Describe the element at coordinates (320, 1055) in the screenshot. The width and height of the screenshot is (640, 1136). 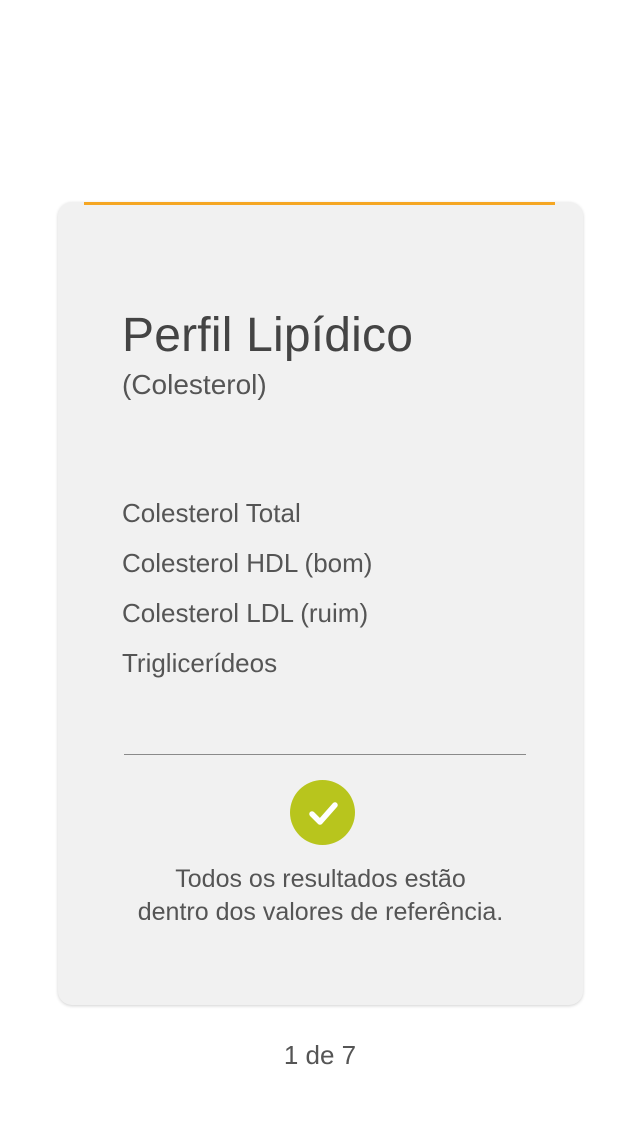
I see `page-indicator: 1 de 7` at that location.